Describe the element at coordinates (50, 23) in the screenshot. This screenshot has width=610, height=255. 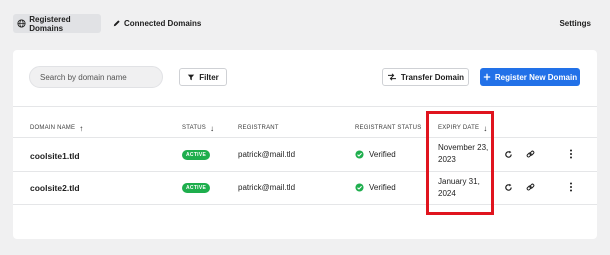
I see `tab-registered-domains-label: Registered Domains` at that location.